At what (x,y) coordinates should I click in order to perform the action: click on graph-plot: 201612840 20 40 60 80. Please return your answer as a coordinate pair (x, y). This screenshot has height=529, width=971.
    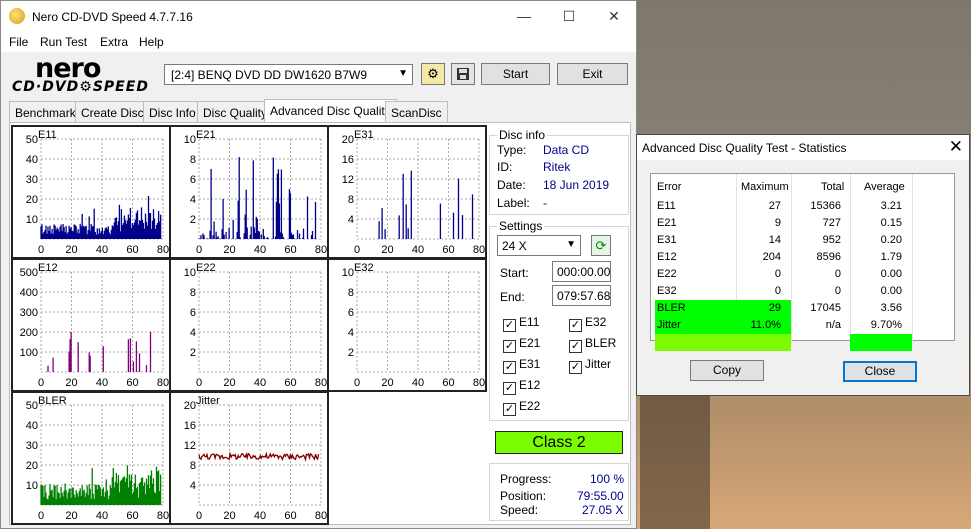
    Looking at the image, I should click on (413, 195).